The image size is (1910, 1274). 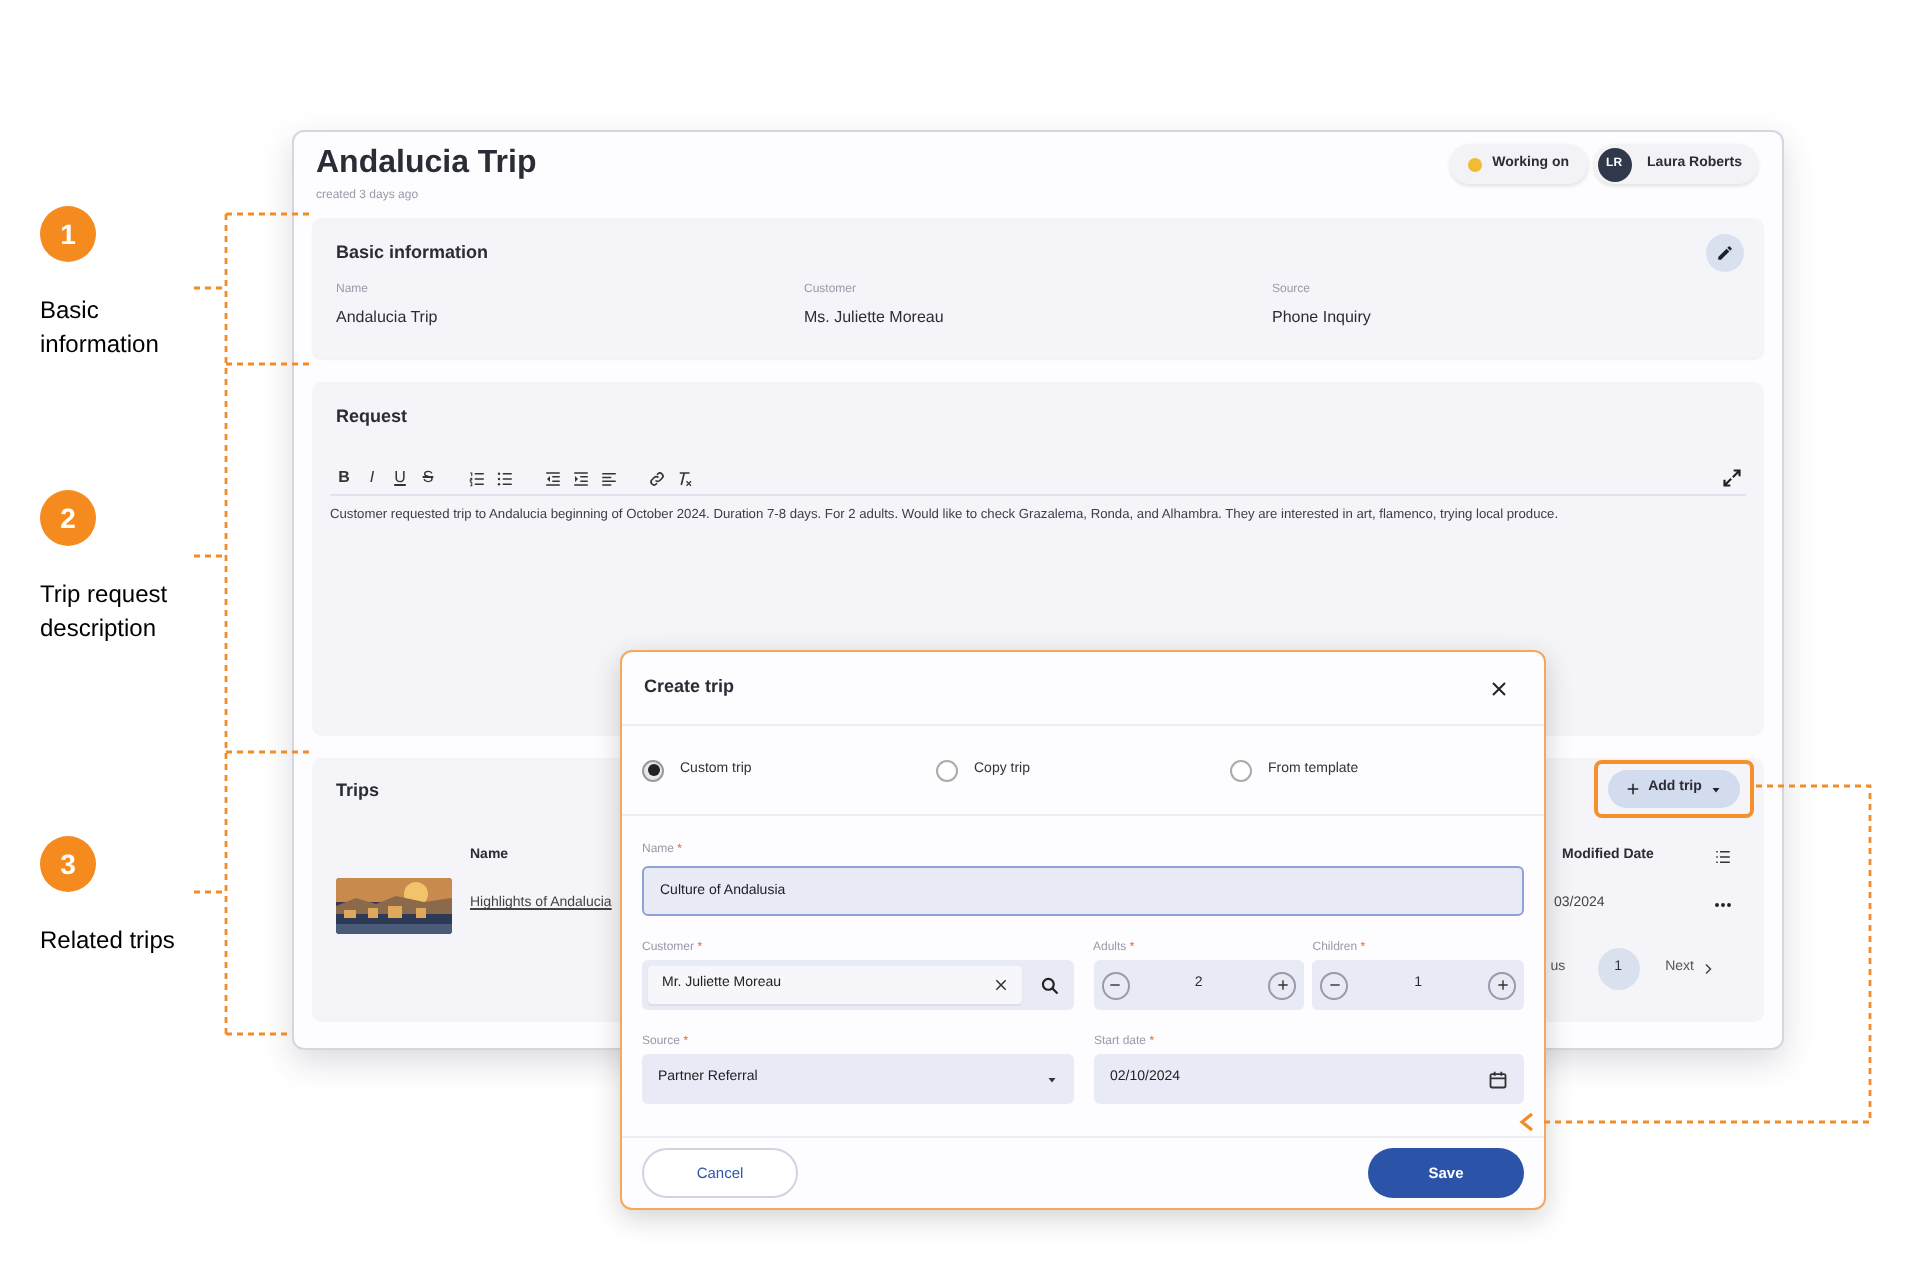 What do you see at coordinates (656, 478) in the screenshot?
I see `link-icon` at bounding box center [656, 478].